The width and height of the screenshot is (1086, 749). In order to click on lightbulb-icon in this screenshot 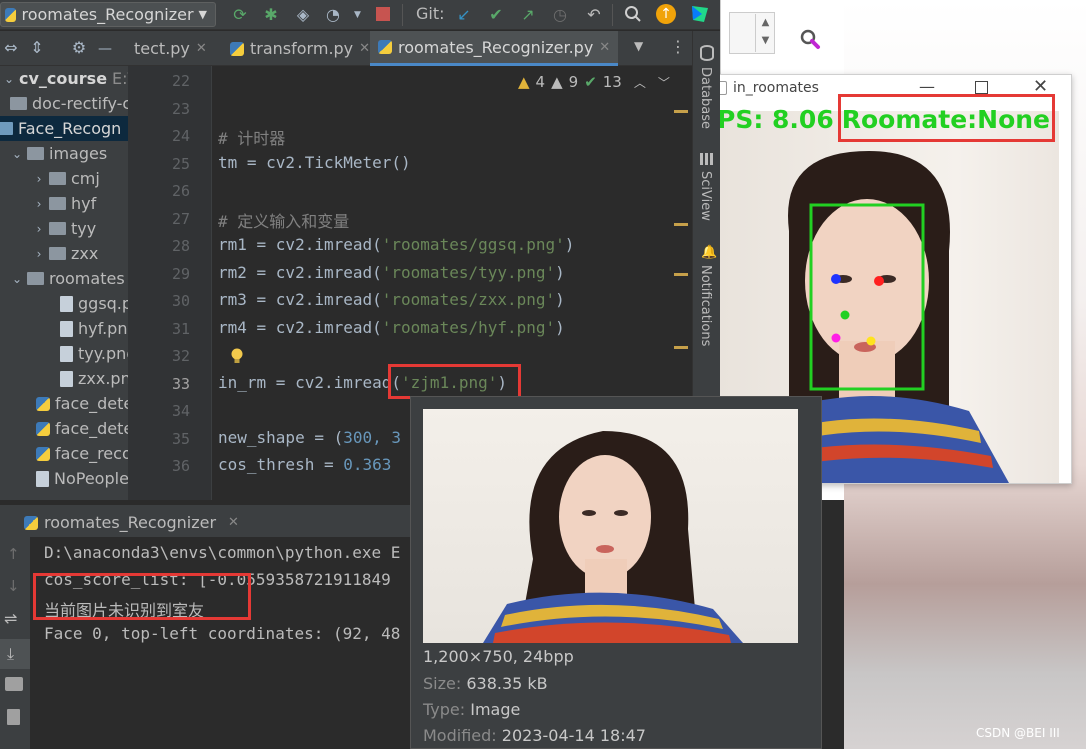, I will do `click(237, 356)`.